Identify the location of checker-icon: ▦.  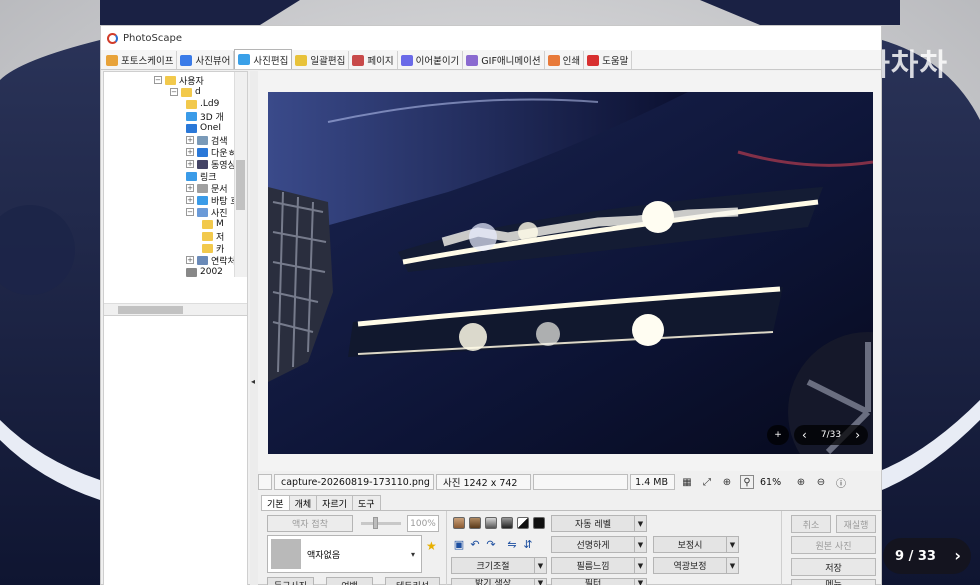
(687, 482).